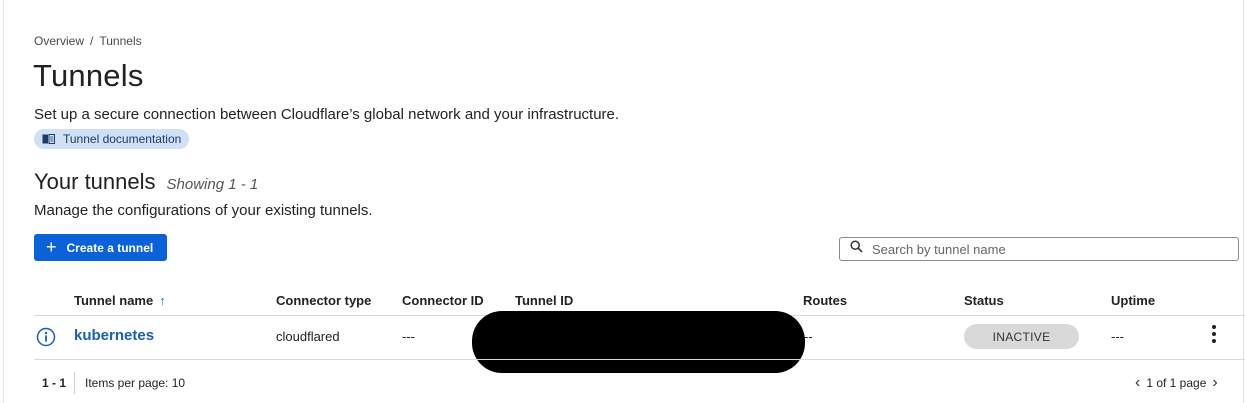  I want to click on info-icon, so click(46, 339).